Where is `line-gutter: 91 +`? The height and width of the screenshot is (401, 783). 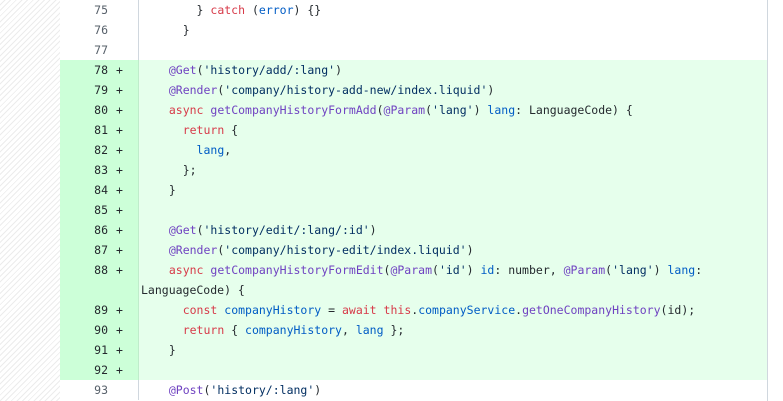
line-gutter: 91 + is located at coordinates (99, 350).